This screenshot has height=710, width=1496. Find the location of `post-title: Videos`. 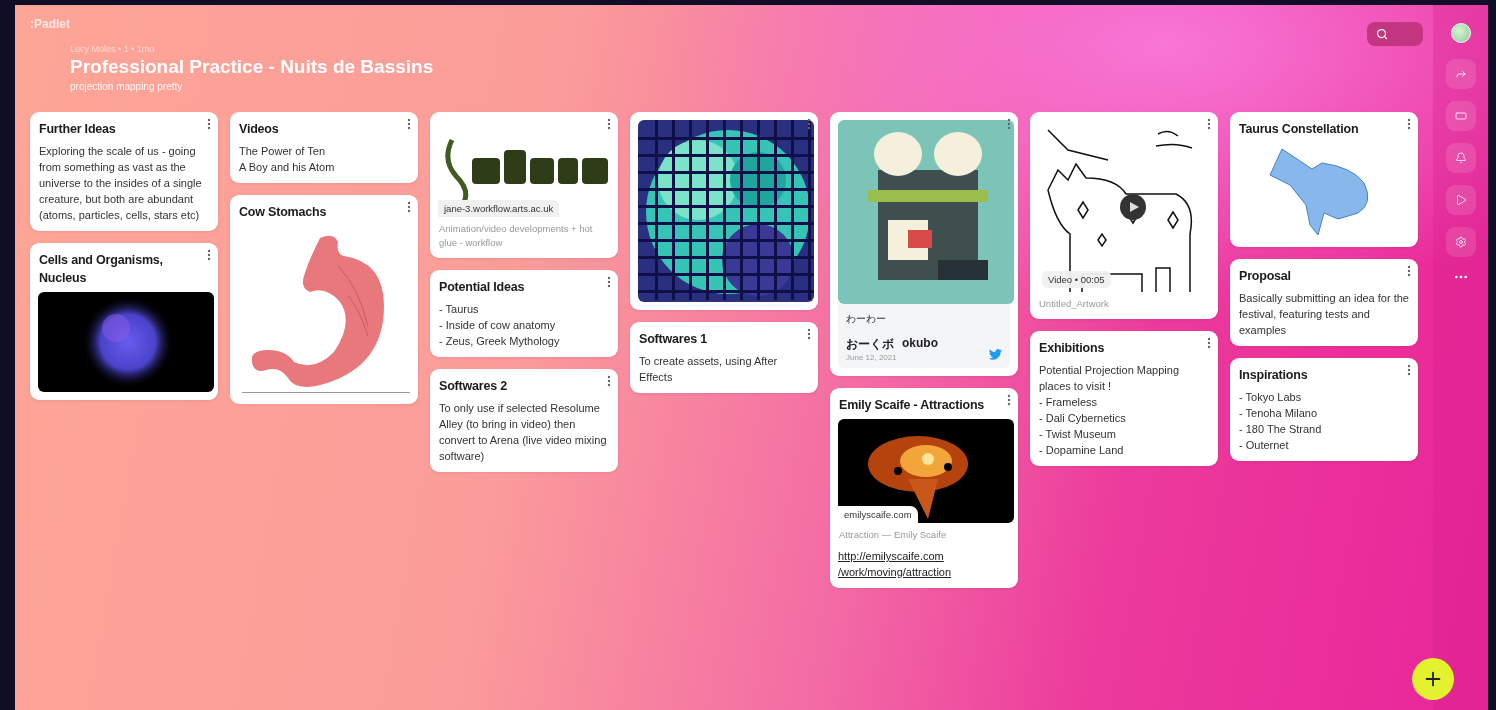

post-title: Videos is located at coordinates (259, 129).